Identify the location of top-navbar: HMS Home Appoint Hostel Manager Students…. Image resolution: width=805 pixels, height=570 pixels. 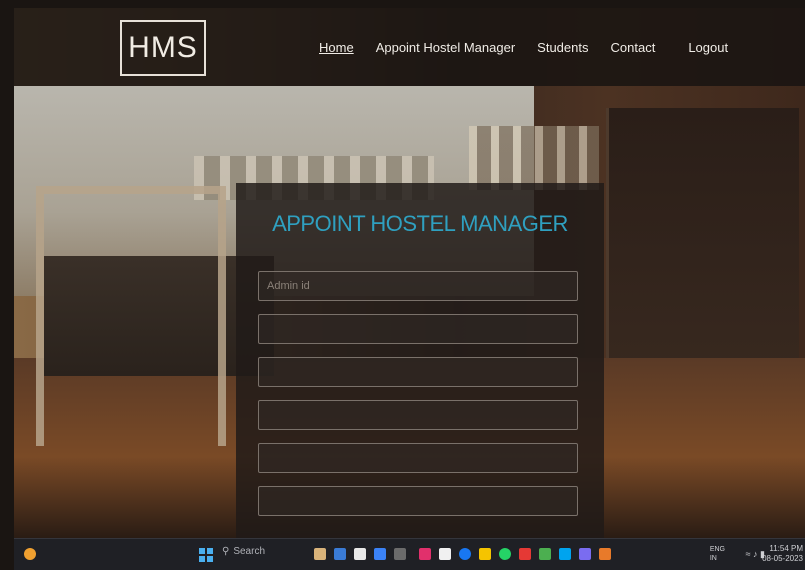
(409, 47).